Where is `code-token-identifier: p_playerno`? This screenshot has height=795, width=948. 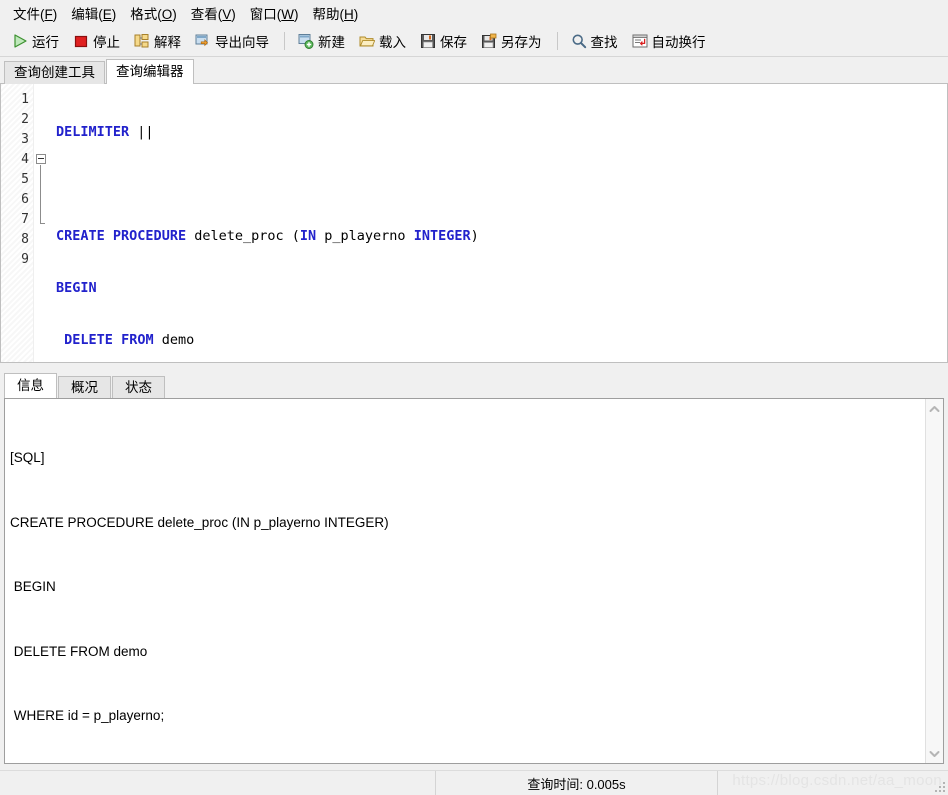 code-token-identifier: p_playerno is located at coordinates (365, 236).